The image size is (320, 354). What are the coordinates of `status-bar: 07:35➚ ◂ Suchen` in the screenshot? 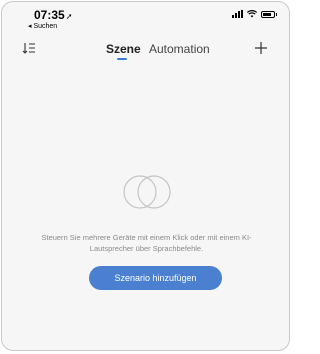 It's located at (145, 18).